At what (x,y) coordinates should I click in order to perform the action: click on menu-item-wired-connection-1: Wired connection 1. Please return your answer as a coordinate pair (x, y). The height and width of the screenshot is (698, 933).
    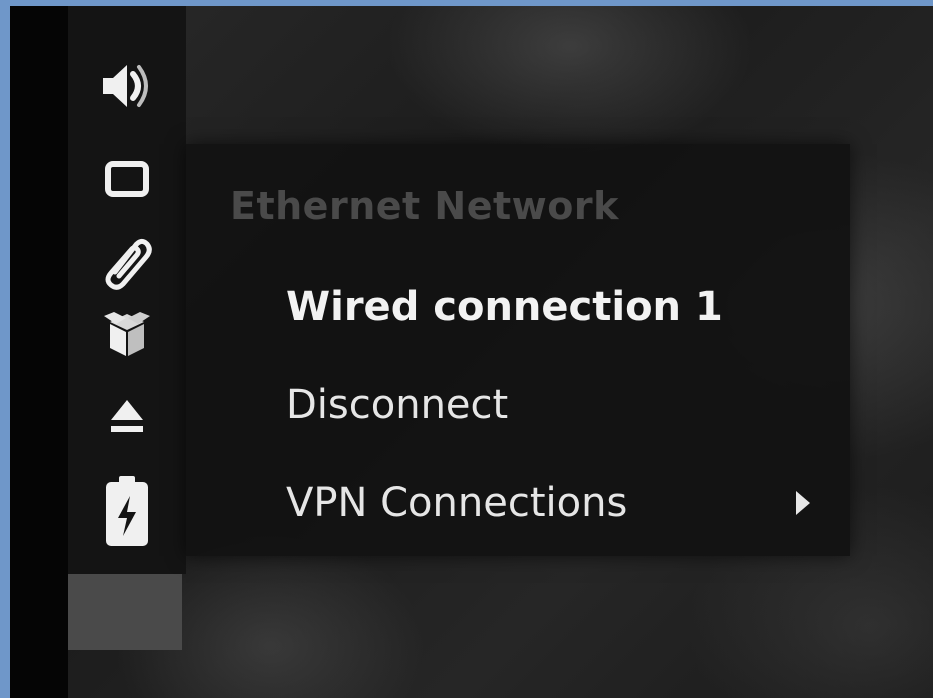
    Looking at the image, I should click on (546, 307).